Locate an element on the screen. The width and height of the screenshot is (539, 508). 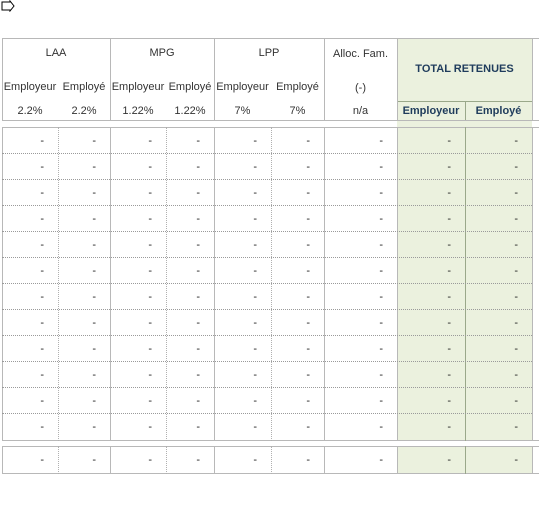
lpp-employeur-label: Employeur is located at coordinates (242, 87).